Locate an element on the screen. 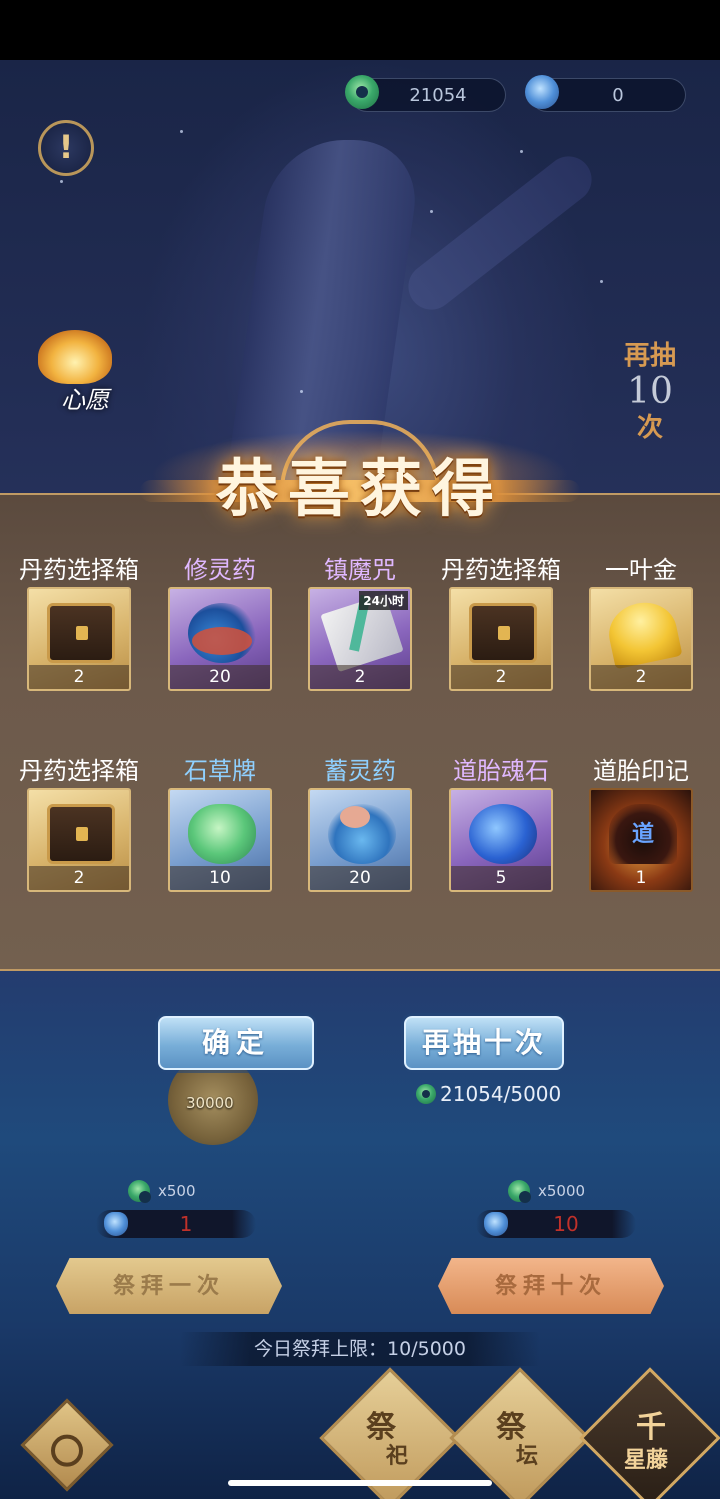  confirm-button: 确定 is located at coordinates (236, 1043).